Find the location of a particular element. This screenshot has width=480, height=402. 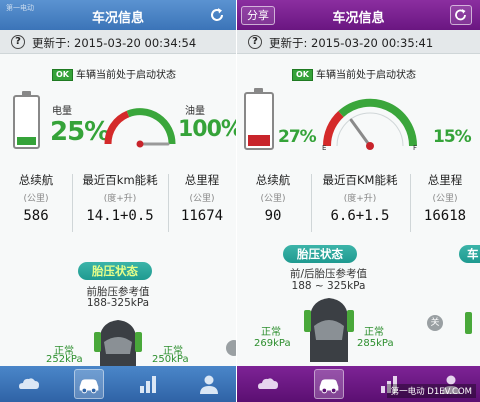

stat-range-2: 总续航 (公里) 90 is located at coordinates (273, 198).